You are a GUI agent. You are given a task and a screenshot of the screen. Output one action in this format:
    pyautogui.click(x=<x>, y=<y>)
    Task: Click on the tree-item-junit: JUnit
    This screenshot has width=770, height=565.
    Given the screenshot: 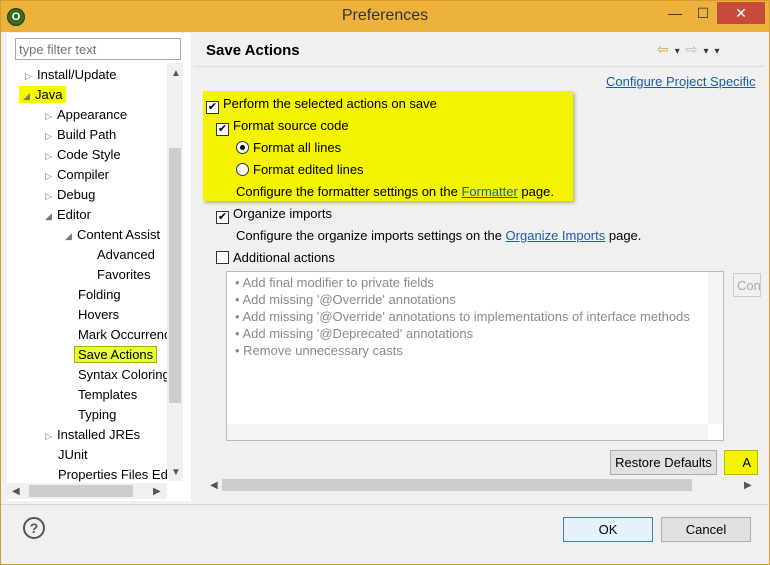 What is the action you would take?
    pyautogui.click(x=73, y=455)
    